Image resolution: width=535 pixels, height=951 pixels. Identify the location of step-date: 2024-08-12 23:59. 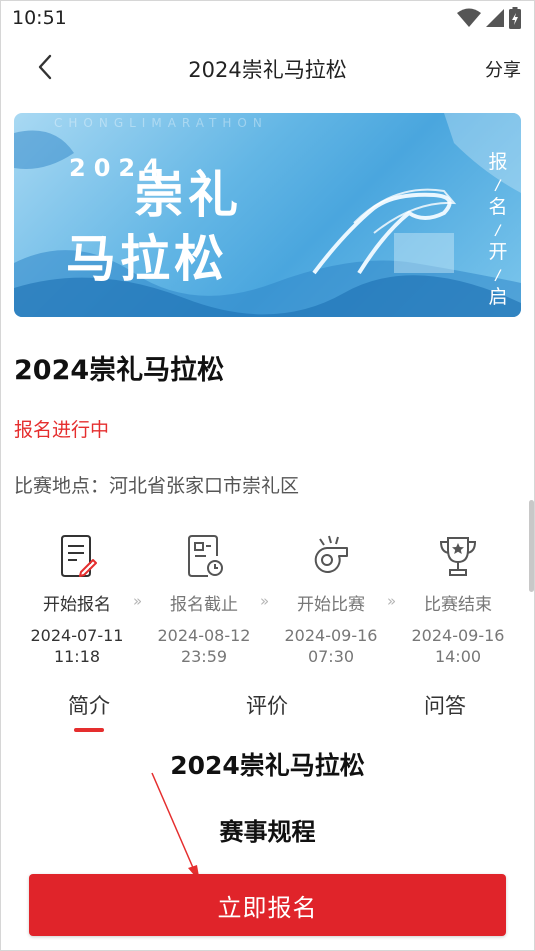
(204, 646).